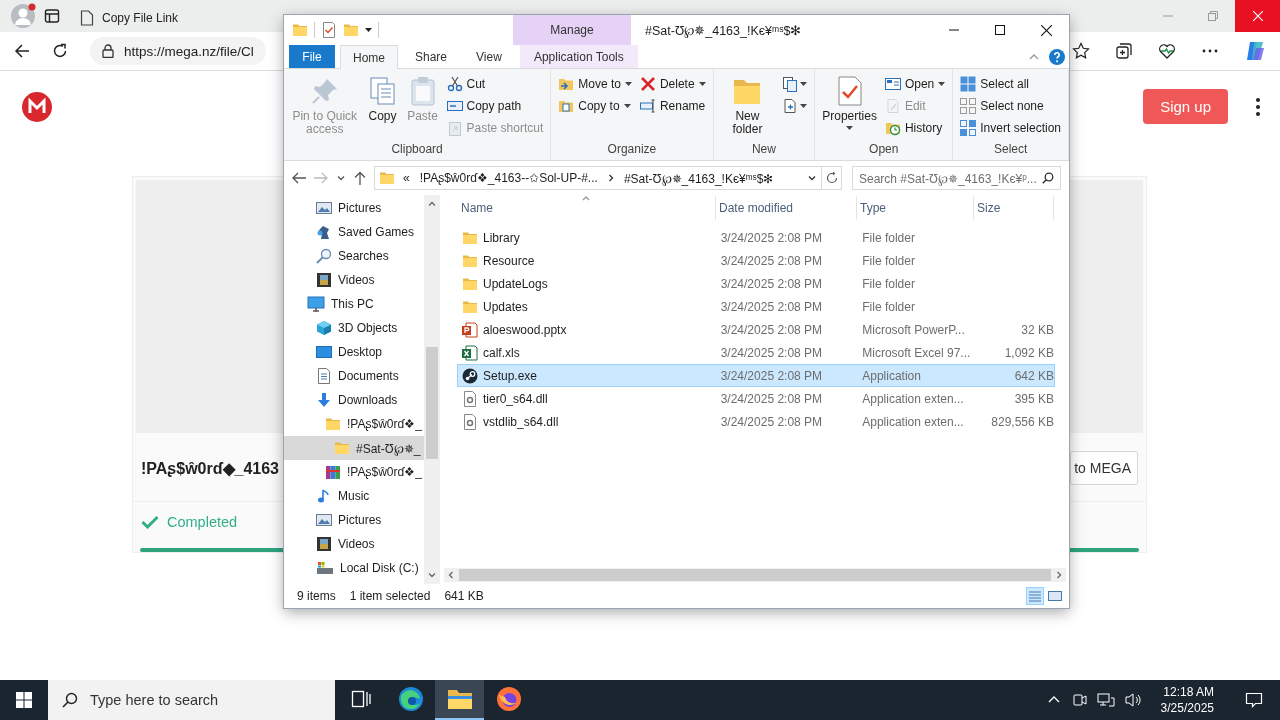 Image resolution: width=1280 pixels, height=720 pixels. Describe the element at coordinates (354, 400) in the screenshot. I see `tree-item: Downloads` at that location.